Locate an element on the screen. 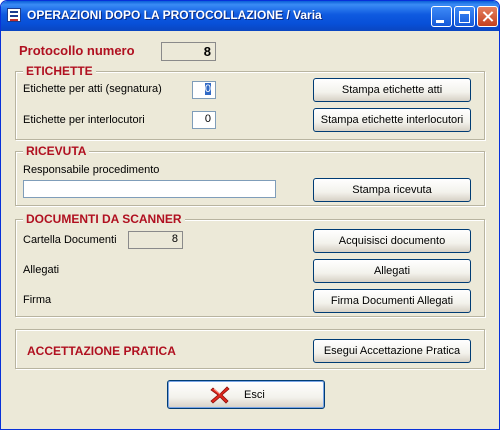  etichette-heading: ETICHETTE is located at coordinates (59, 71).